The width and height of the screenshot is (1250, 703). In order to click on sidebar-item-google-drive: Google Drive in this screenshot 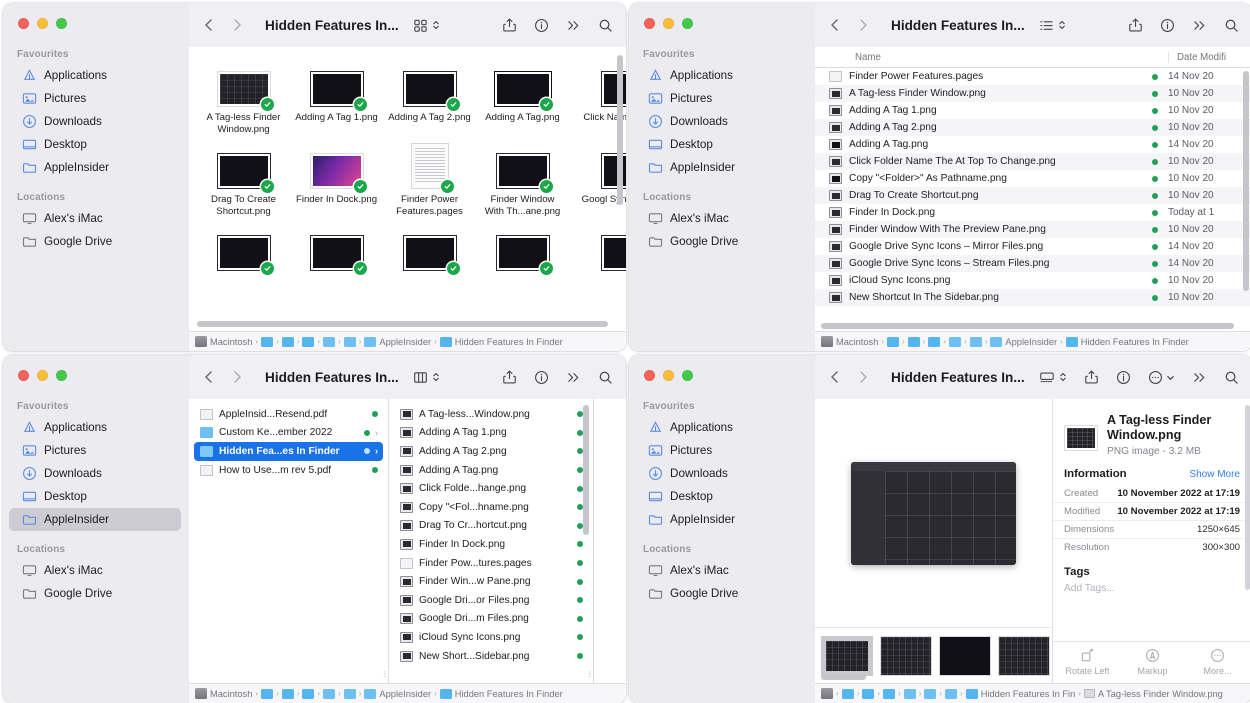, I will do `click(95, 593)`.